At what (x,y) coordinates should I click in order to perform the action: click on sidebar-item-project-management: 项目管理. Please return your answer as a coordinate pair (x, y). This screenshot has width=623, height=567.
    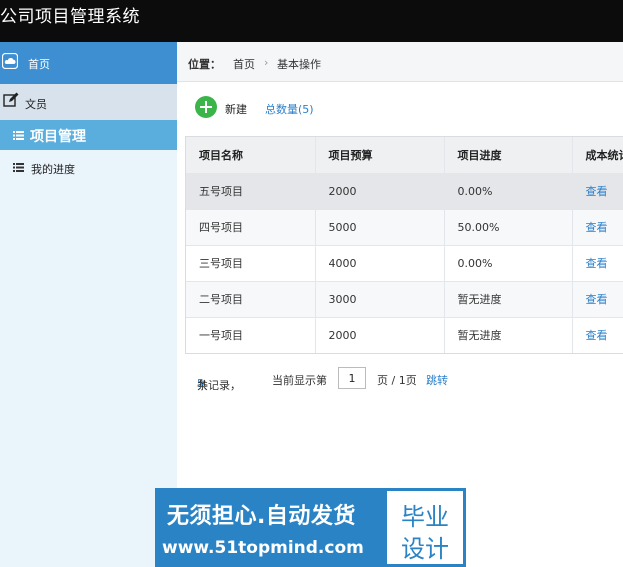
    Looking at the image, I should click on (88, 135).